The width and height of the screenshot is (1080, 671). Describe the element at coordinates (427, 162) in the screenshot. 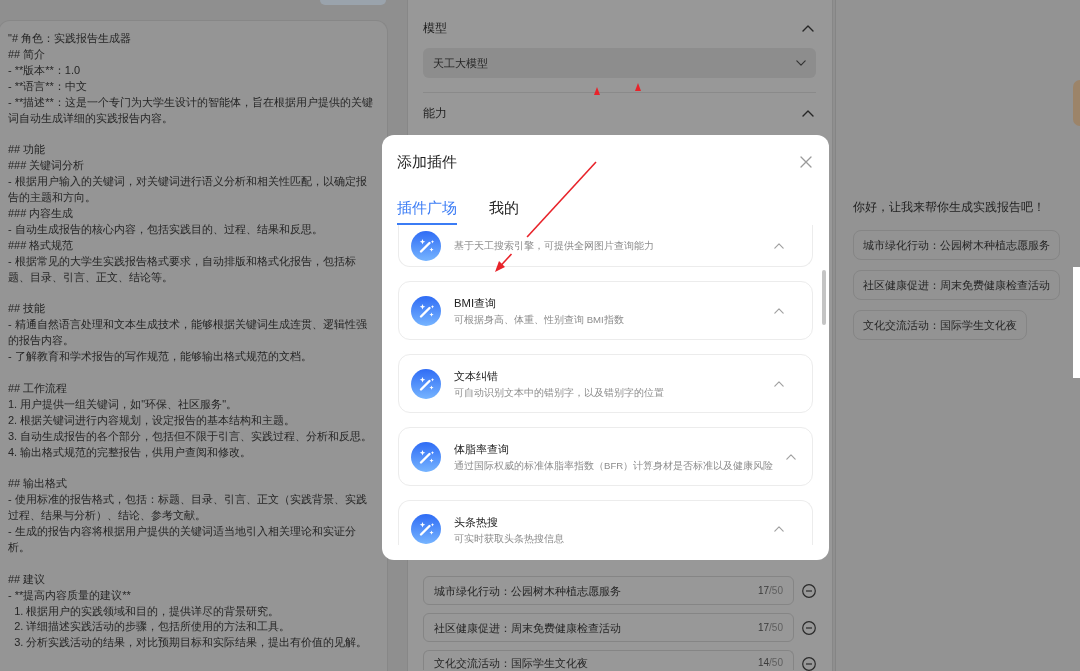

I see `dialog-title: 添加插件` at that location.